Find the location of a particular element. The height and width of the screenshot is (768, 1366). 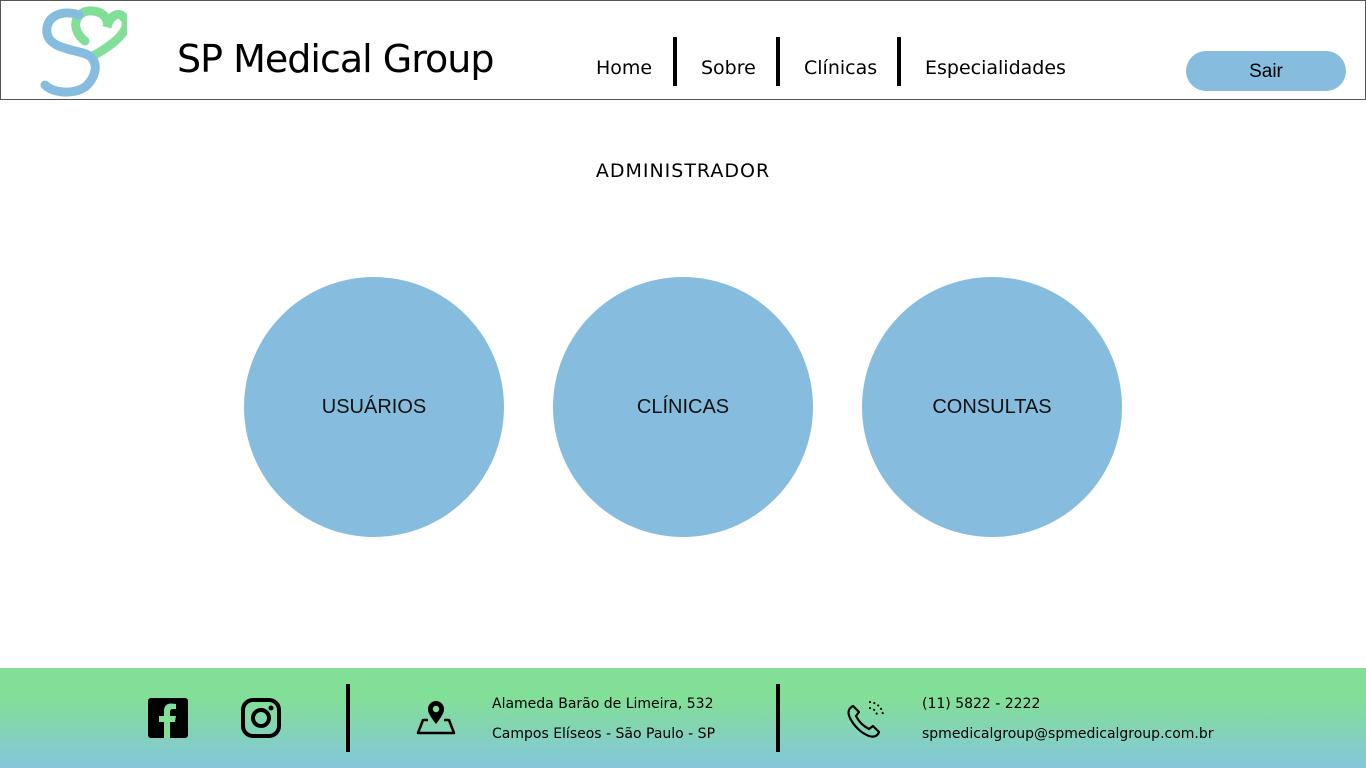

email-link: spmedicalgroup@spmedicalgroup.com.br is located at coordinates (1068, 734).